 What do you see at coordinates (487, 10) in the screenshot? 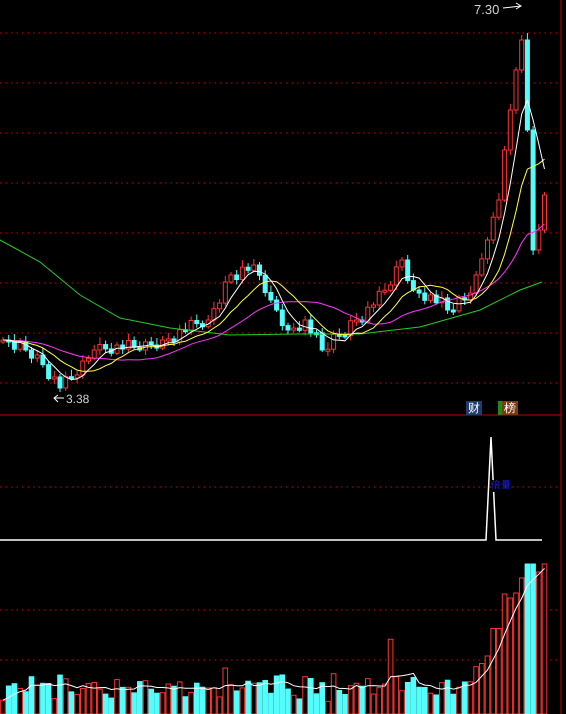
I see `high-price-label: 7.30` at bounding box center [487, 10].